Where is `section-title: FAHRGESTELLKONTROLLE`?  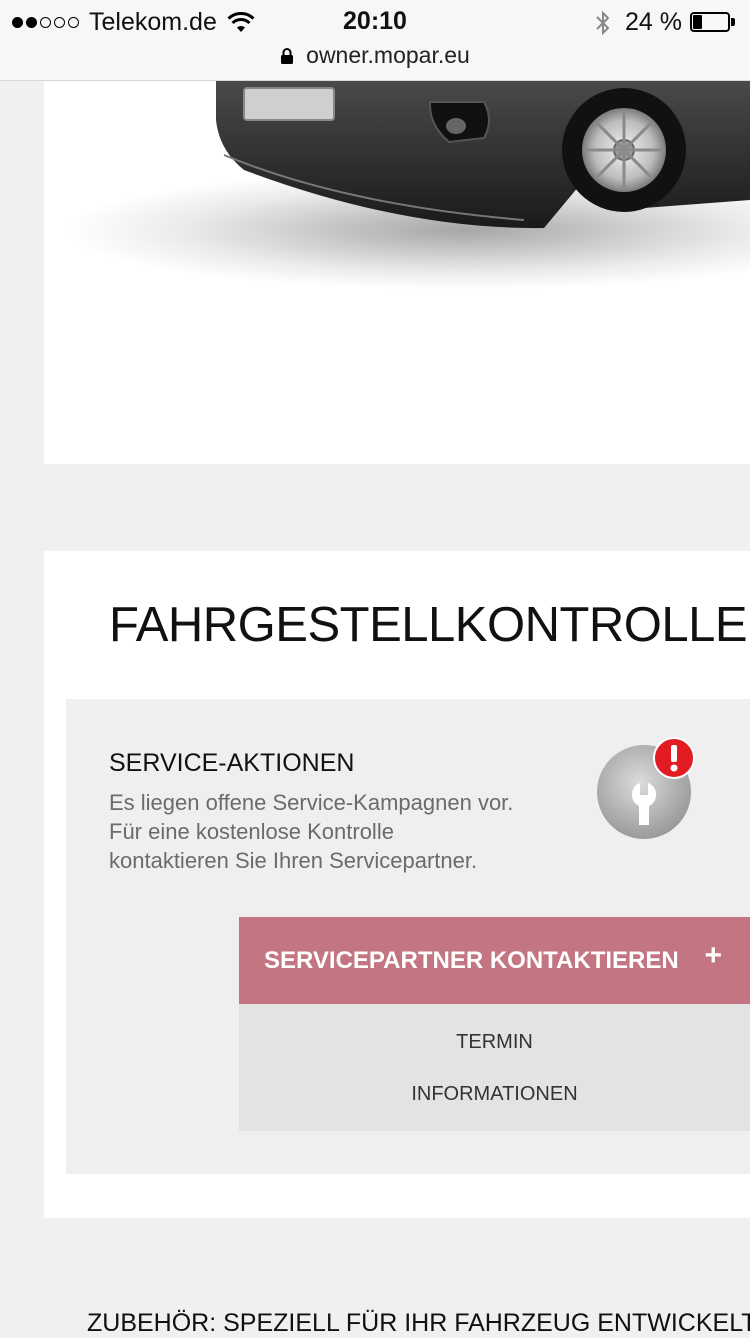
section-title: FAHRGESTELLKONTROLLE is located at coordinates (428, 625).